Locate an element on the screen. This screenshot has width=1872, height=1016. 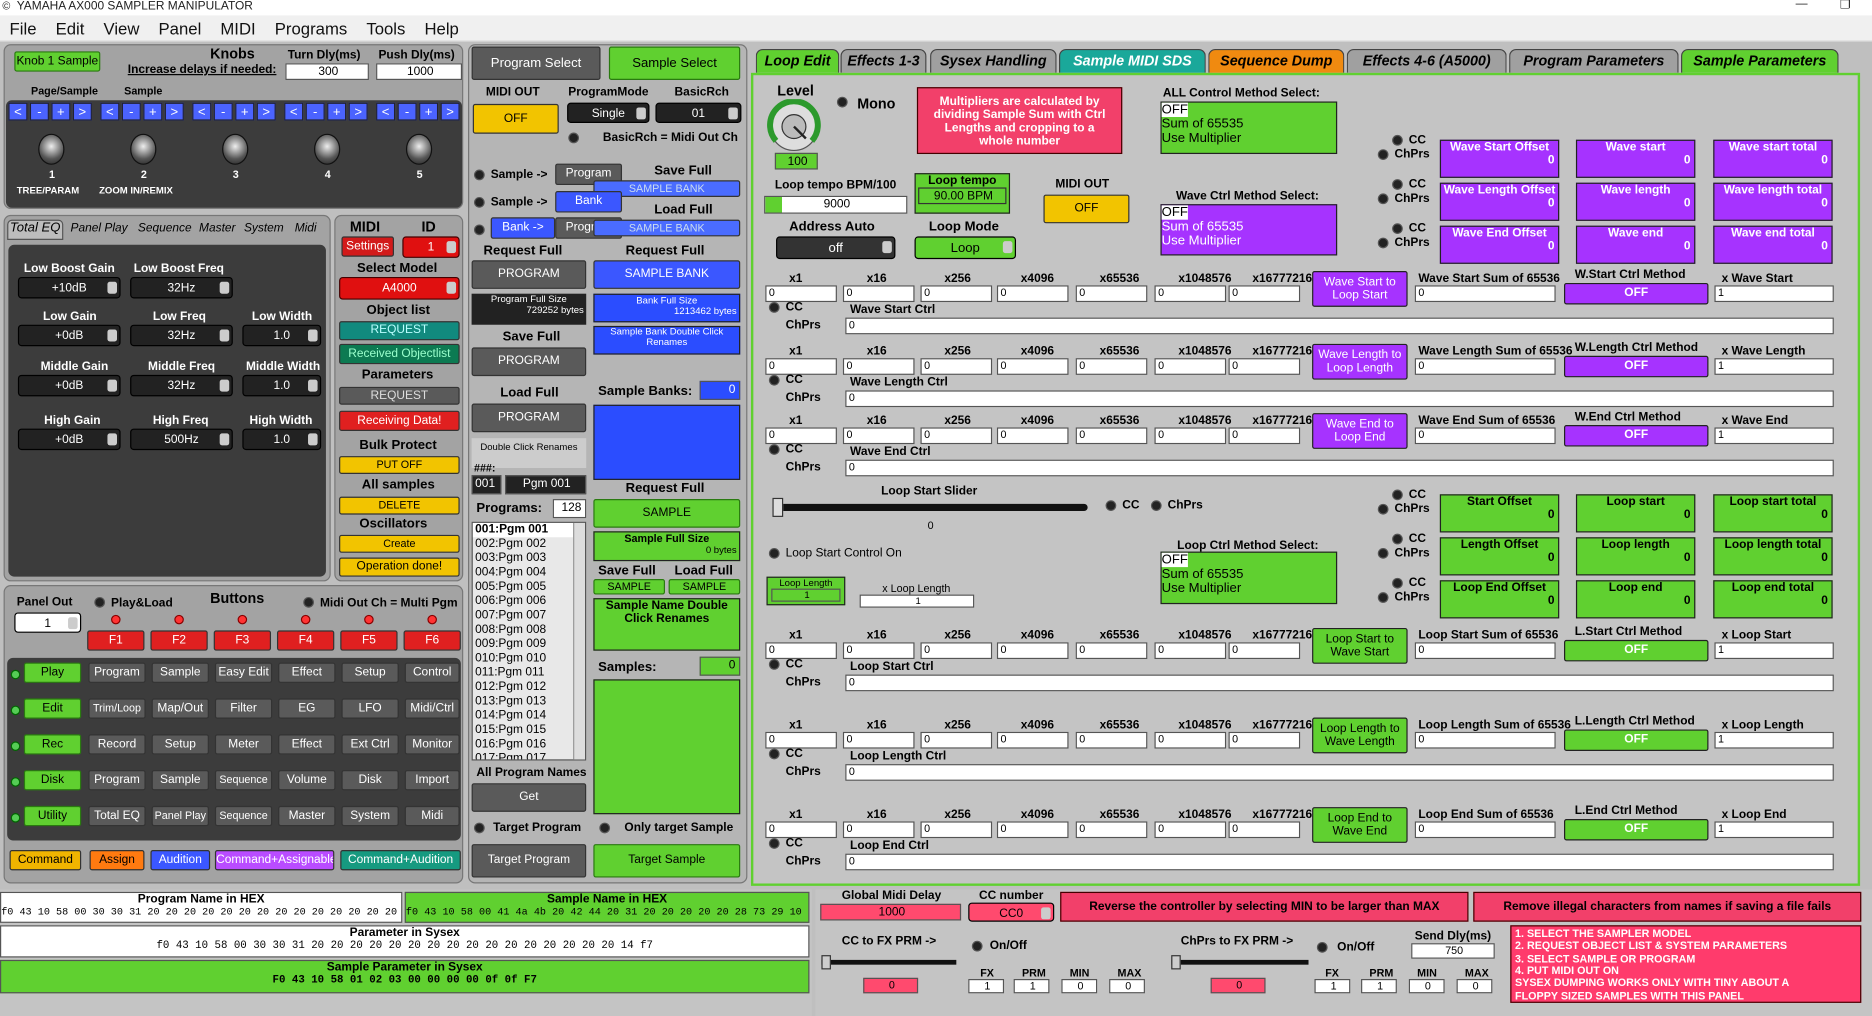
loop-midi-out-button: OFF is located at coordinates (1086, 209).